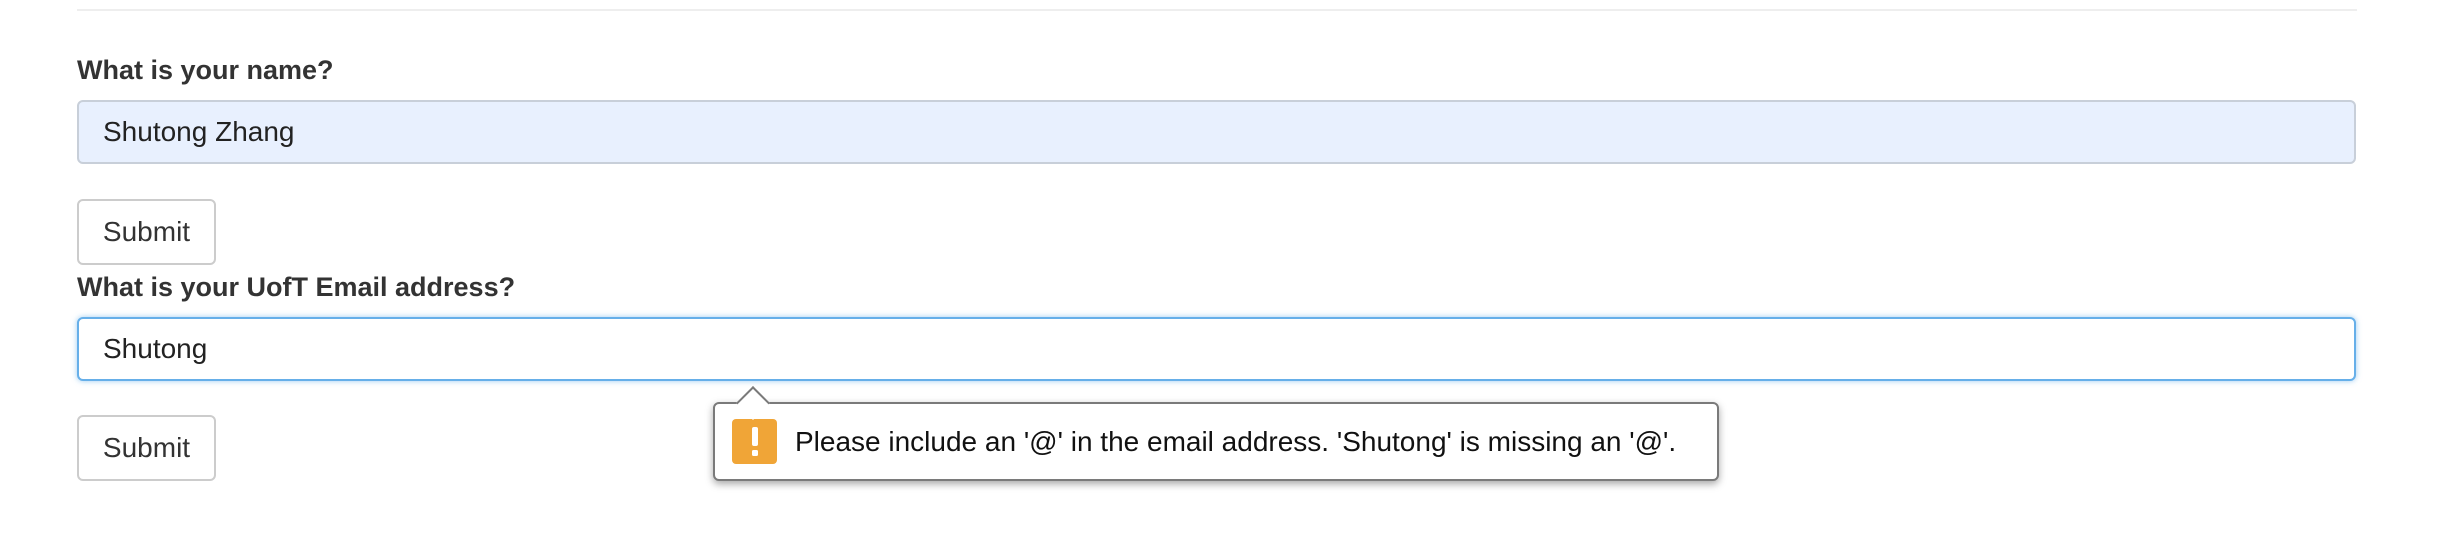  What do you see at coordinates (146, 232) in the screenshot?
I see `name-submit-button: Submit` at bounding box center [146, 232].